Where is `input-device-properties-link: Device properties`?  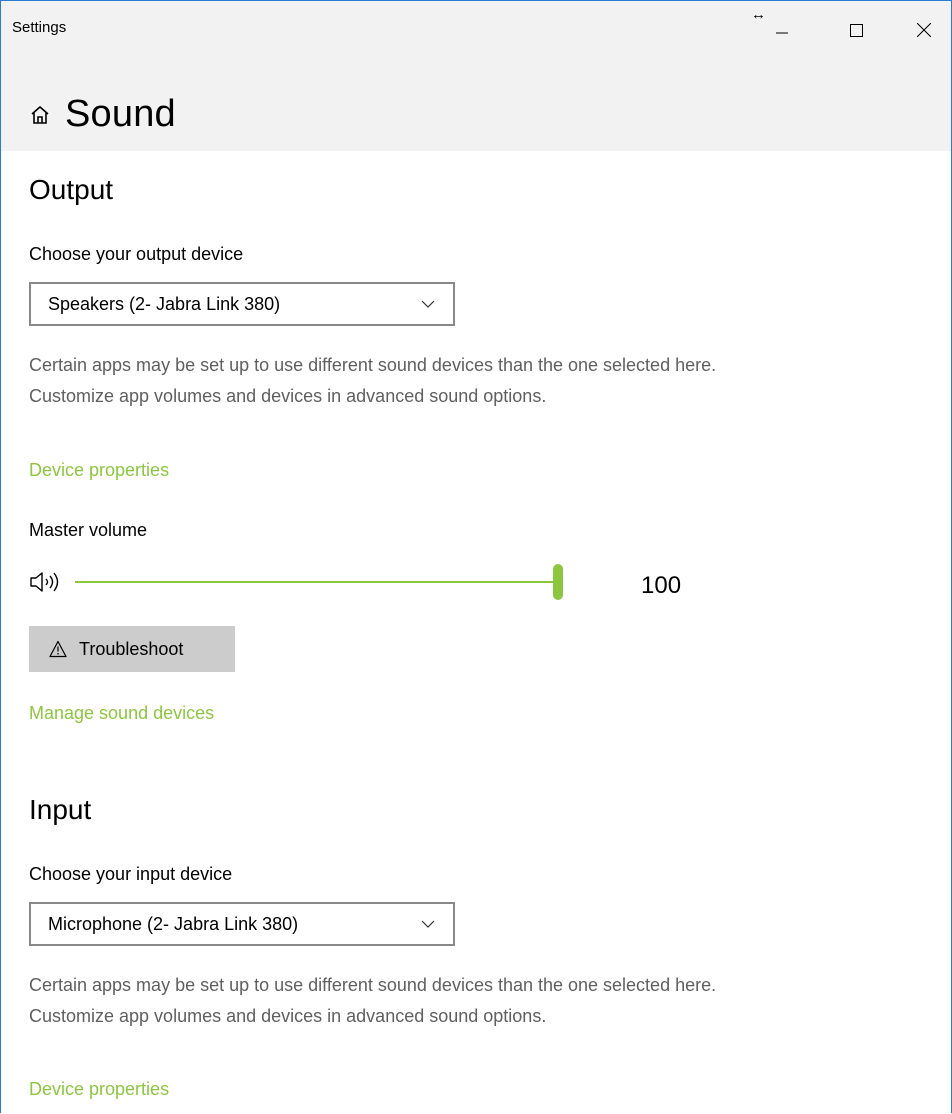 input-device-properties-link: Device properties is located at coordinates (99, 1089).